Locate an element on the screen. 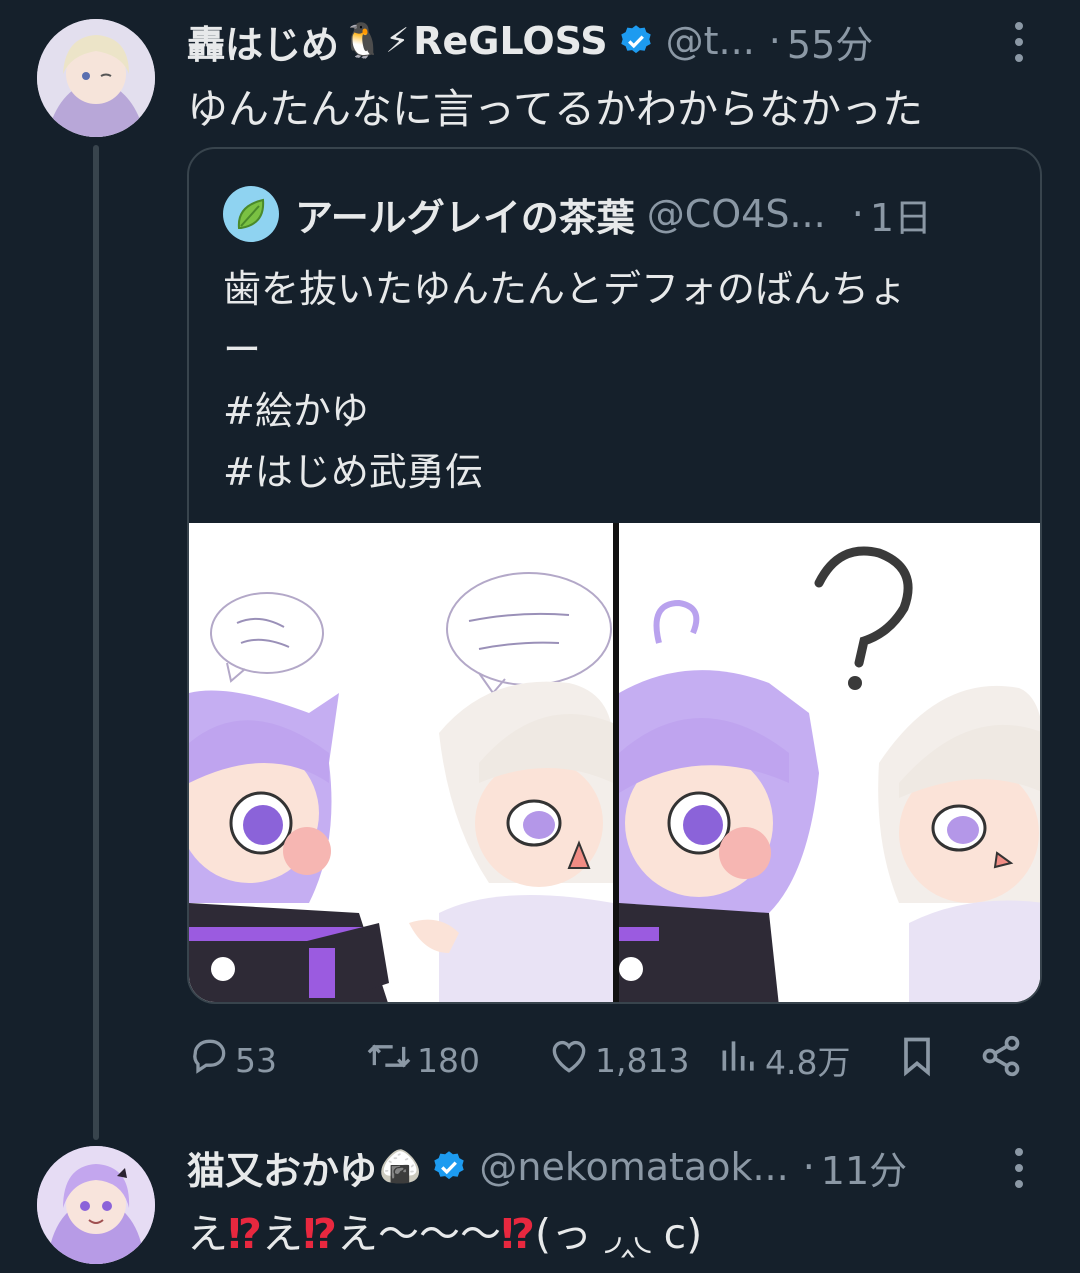 The height and width of the screenshot is (1273, 1080). retweet-icon is located at coordinates (391, 1060).